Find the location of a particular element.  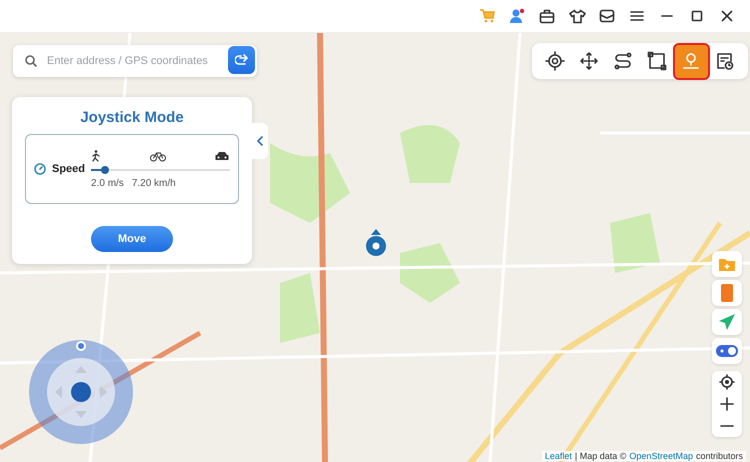

phone-icon is located at coordinates (727, 293).